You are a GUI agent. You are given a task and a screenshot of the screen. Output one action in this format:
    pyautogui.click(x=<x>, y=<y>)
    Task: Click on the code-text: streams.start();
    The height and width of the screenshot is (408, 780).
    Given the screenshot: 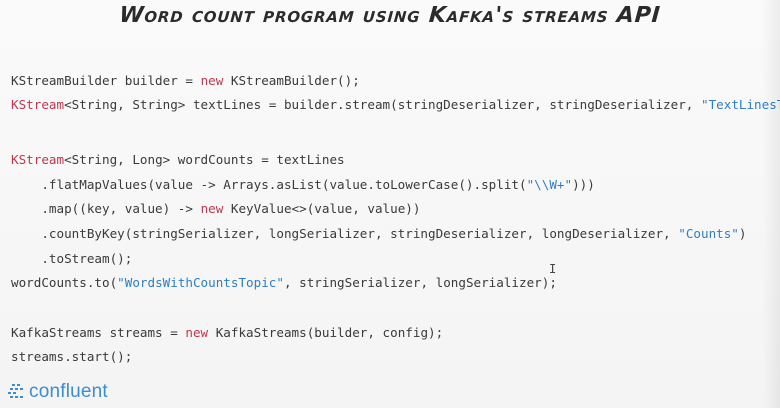 What is the action you would take?
    pyautogui.click(x=72, y=356)
    